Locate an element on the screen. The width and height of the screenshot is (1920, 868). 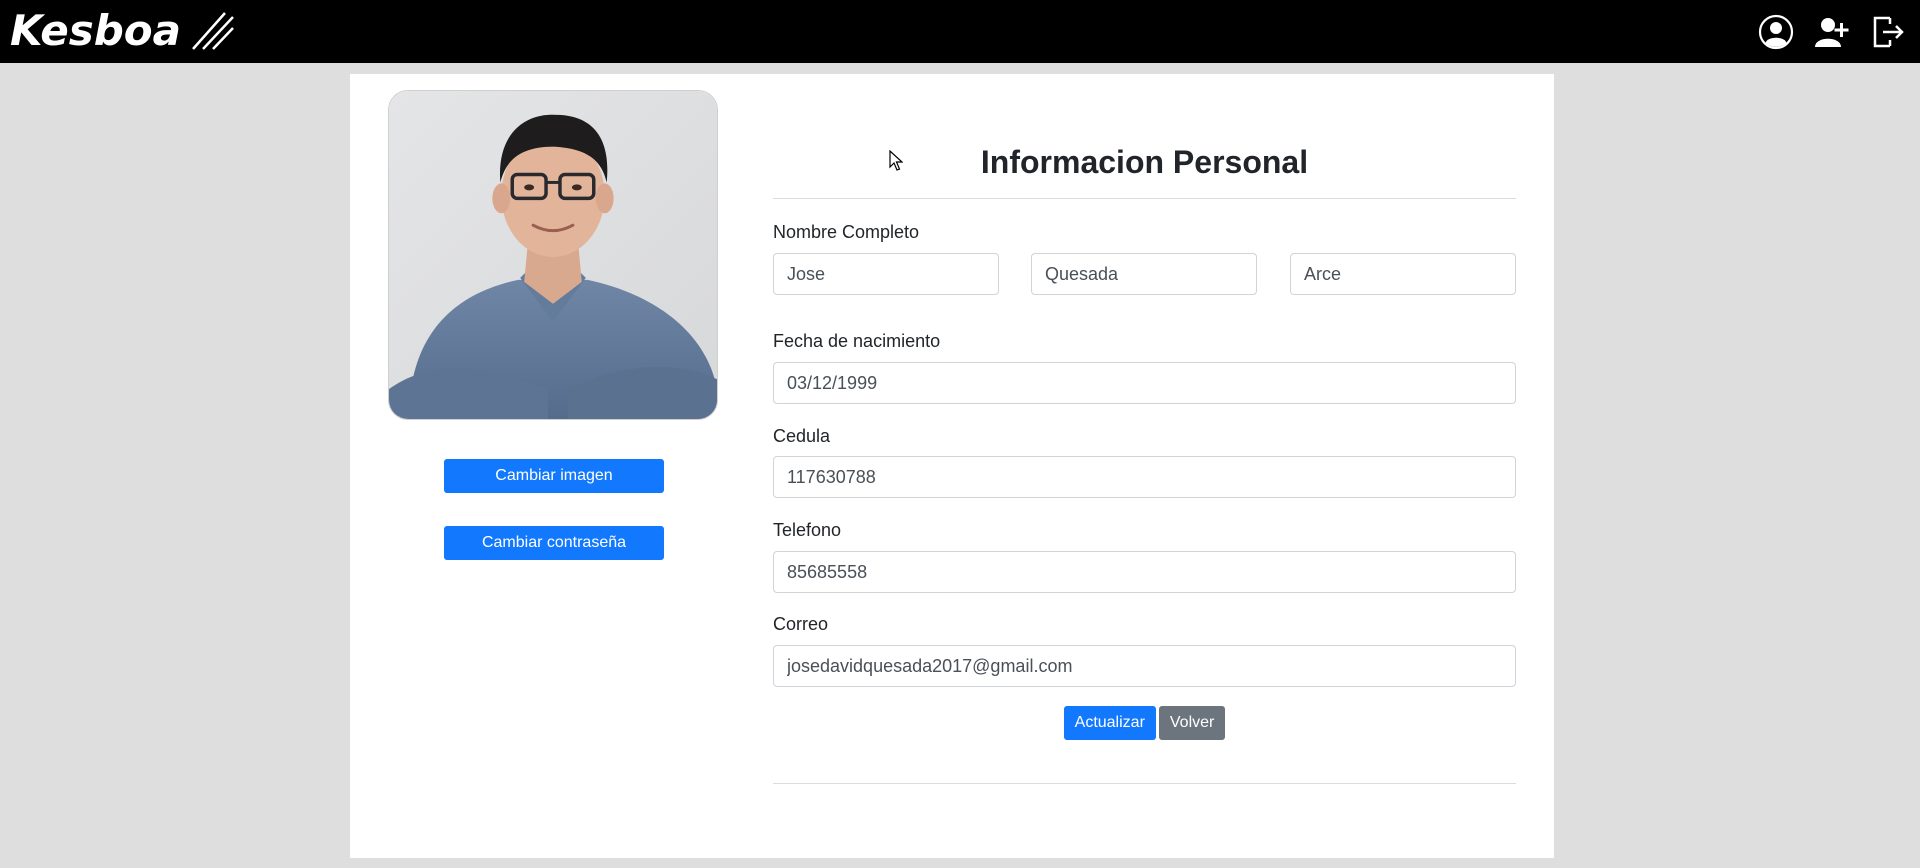
first-name-input is located at coordinates (886, 274).